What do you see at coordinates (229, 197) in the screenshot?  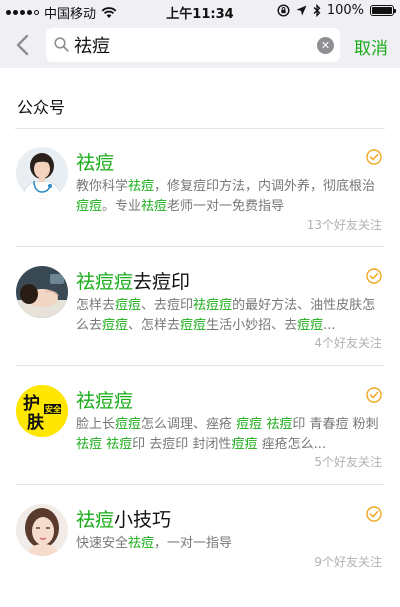 I see `account-description: 教你科学祛痘，修复痘印方法，内调外养，彻底根治痘痘。专业祛痘老师一对一免费指导` at bounding box center [229, 197].